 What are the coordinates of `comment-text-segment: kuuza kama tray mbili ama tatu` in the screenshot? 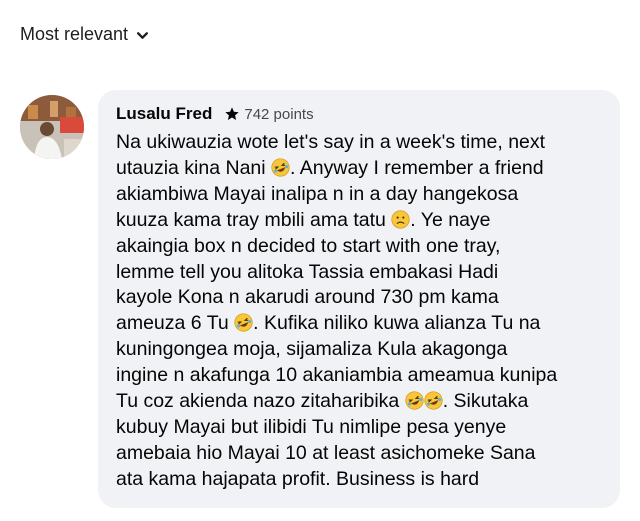 It's located at (254, 219).